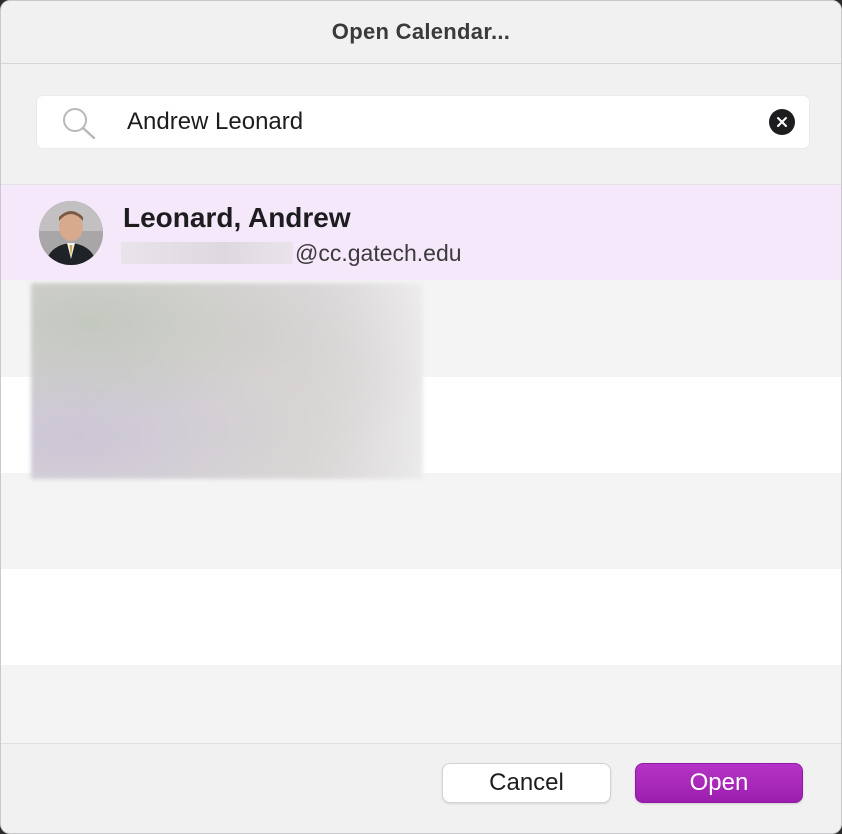 This screenshot has height=834, width=842. I want to click on search-input, so click(437, 122).